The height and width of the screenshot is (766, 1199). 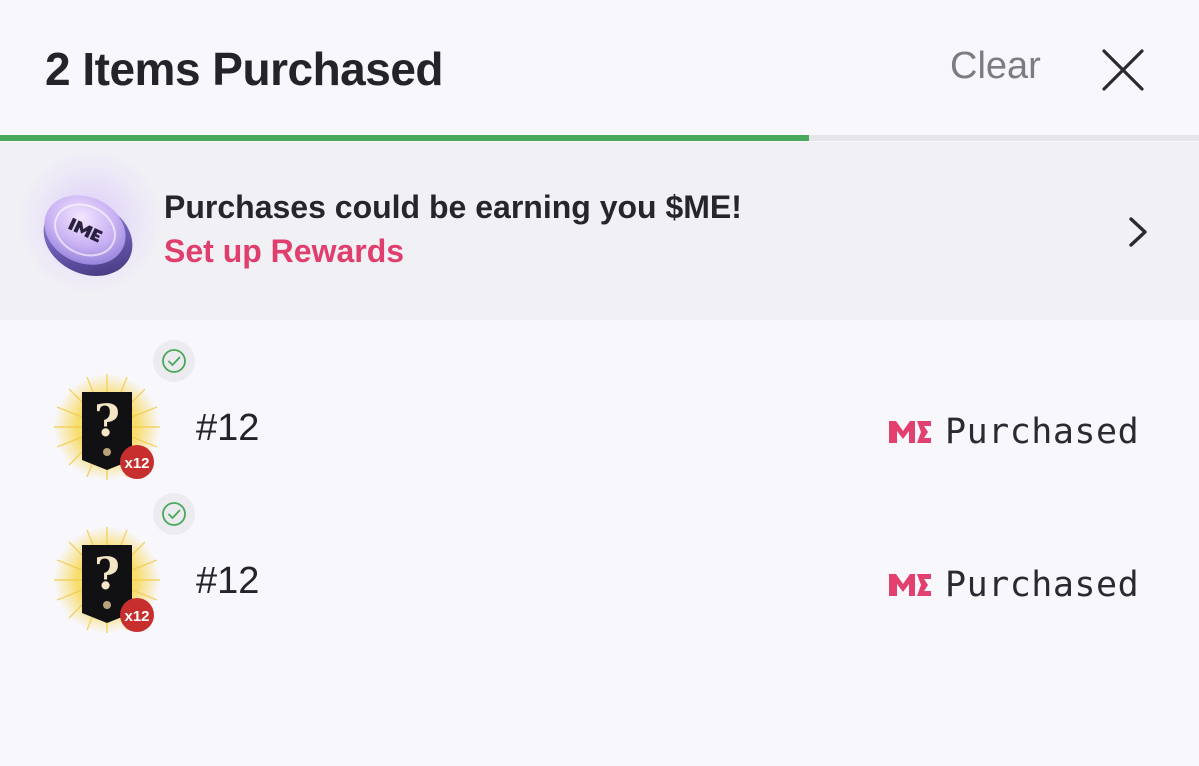 What do you see at coordinates (88, 235) in the screenshot?
I see `me-coin-icon` at bounding box center [88, 235].